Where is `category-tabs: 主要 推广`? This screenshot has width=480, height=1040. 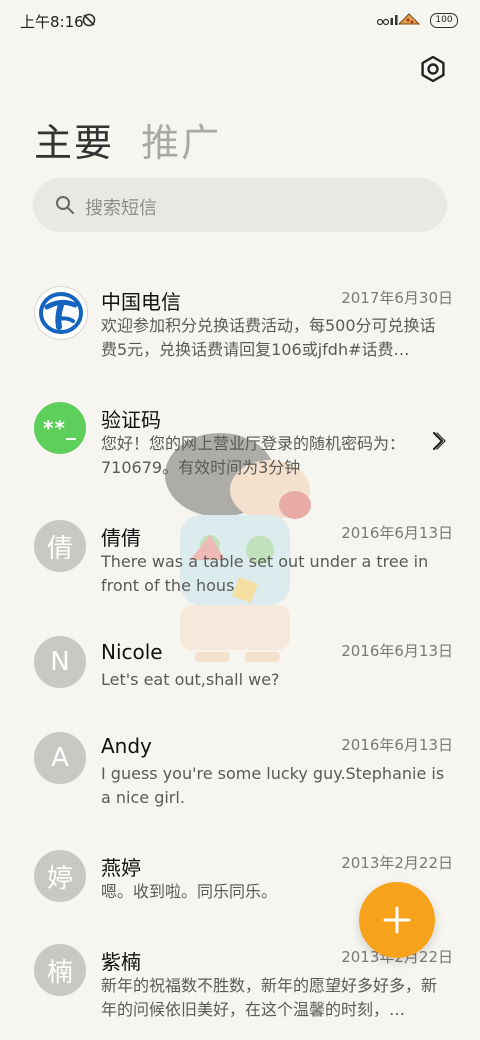 category-tabs: 主要 推广 is located at coordinates (138, 140).